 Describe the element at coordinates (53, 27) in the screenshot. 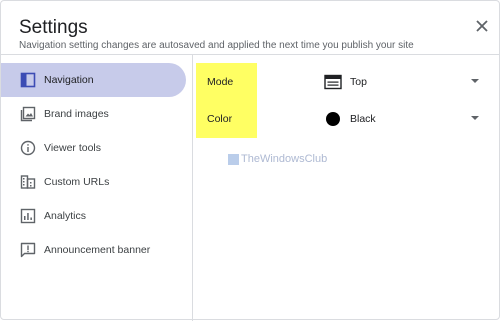

I see `dialog-title: Settings` at that location.